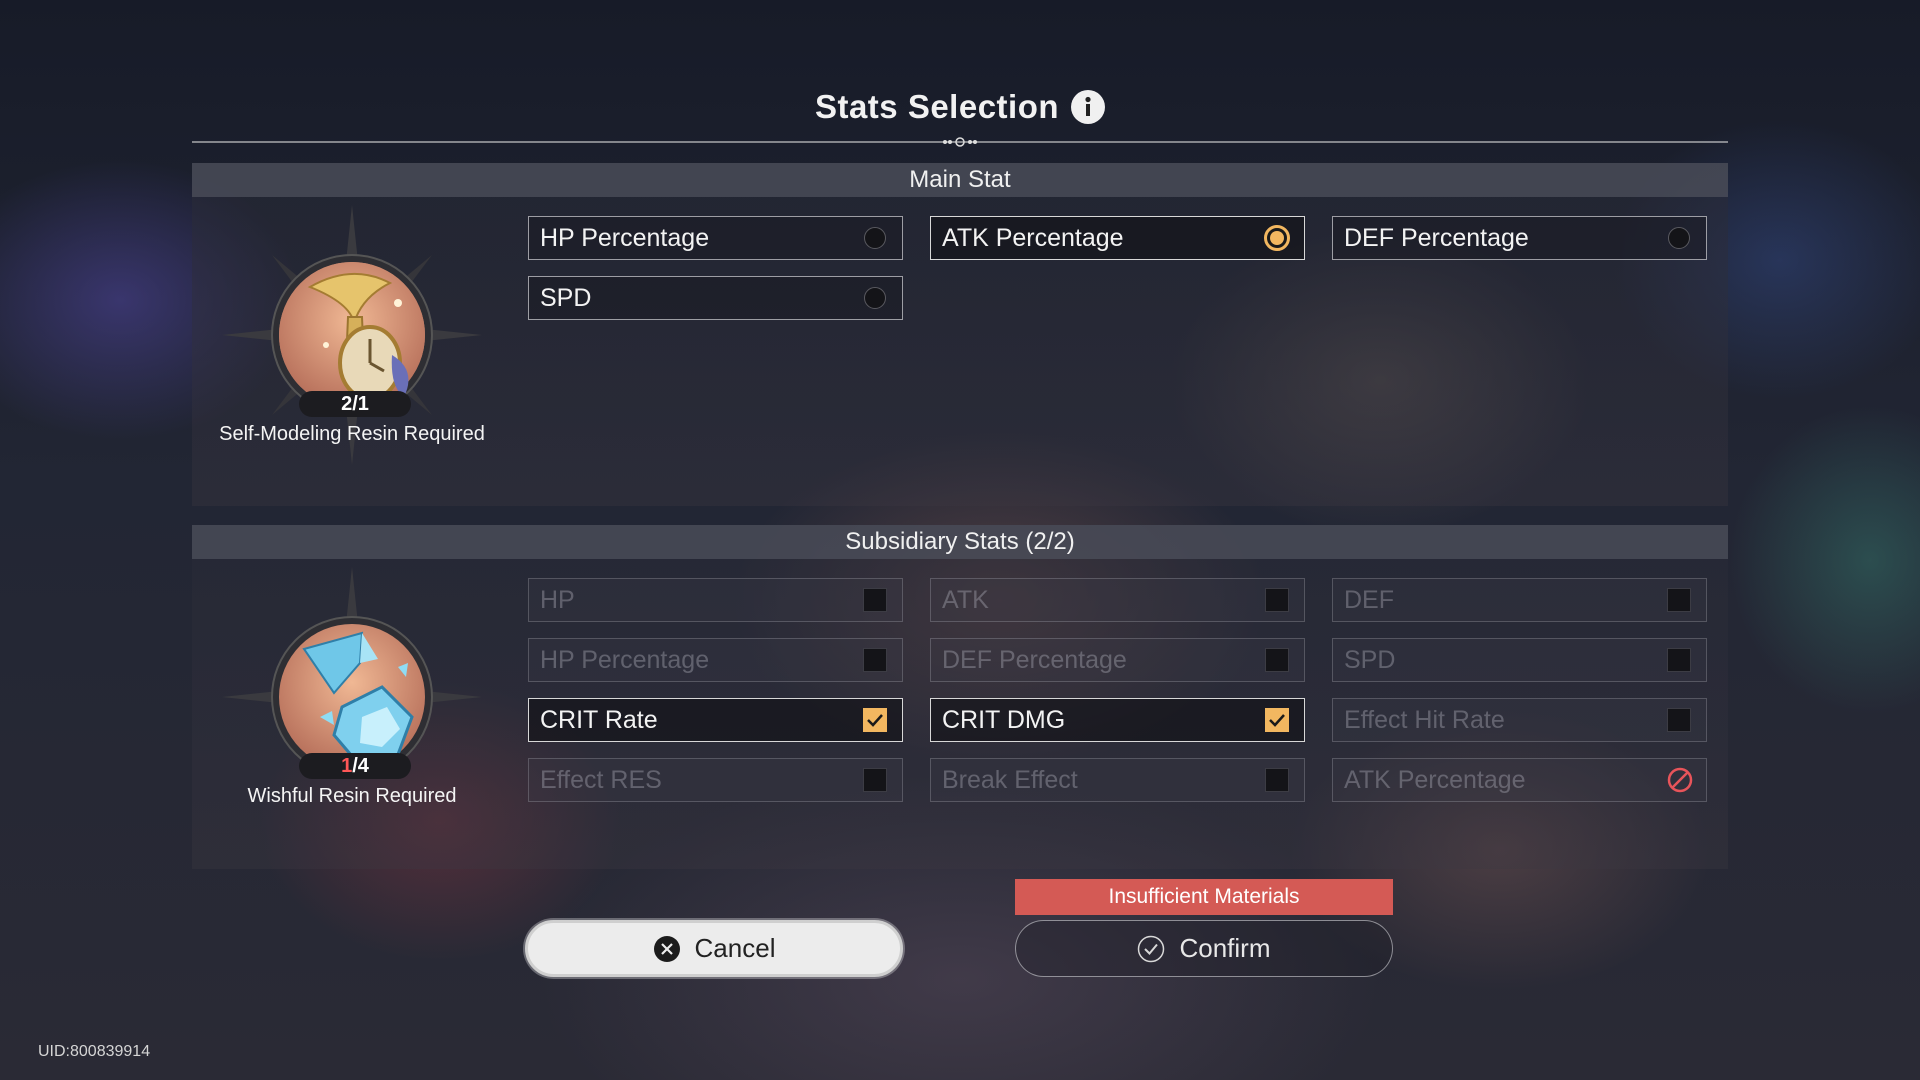 The height and width of the screenshot is (1080, 1920). What do you see at coordinates (355, 404) in the screenshot?
I see `resin-counter: 2/1` at bounding box center [355, 404].